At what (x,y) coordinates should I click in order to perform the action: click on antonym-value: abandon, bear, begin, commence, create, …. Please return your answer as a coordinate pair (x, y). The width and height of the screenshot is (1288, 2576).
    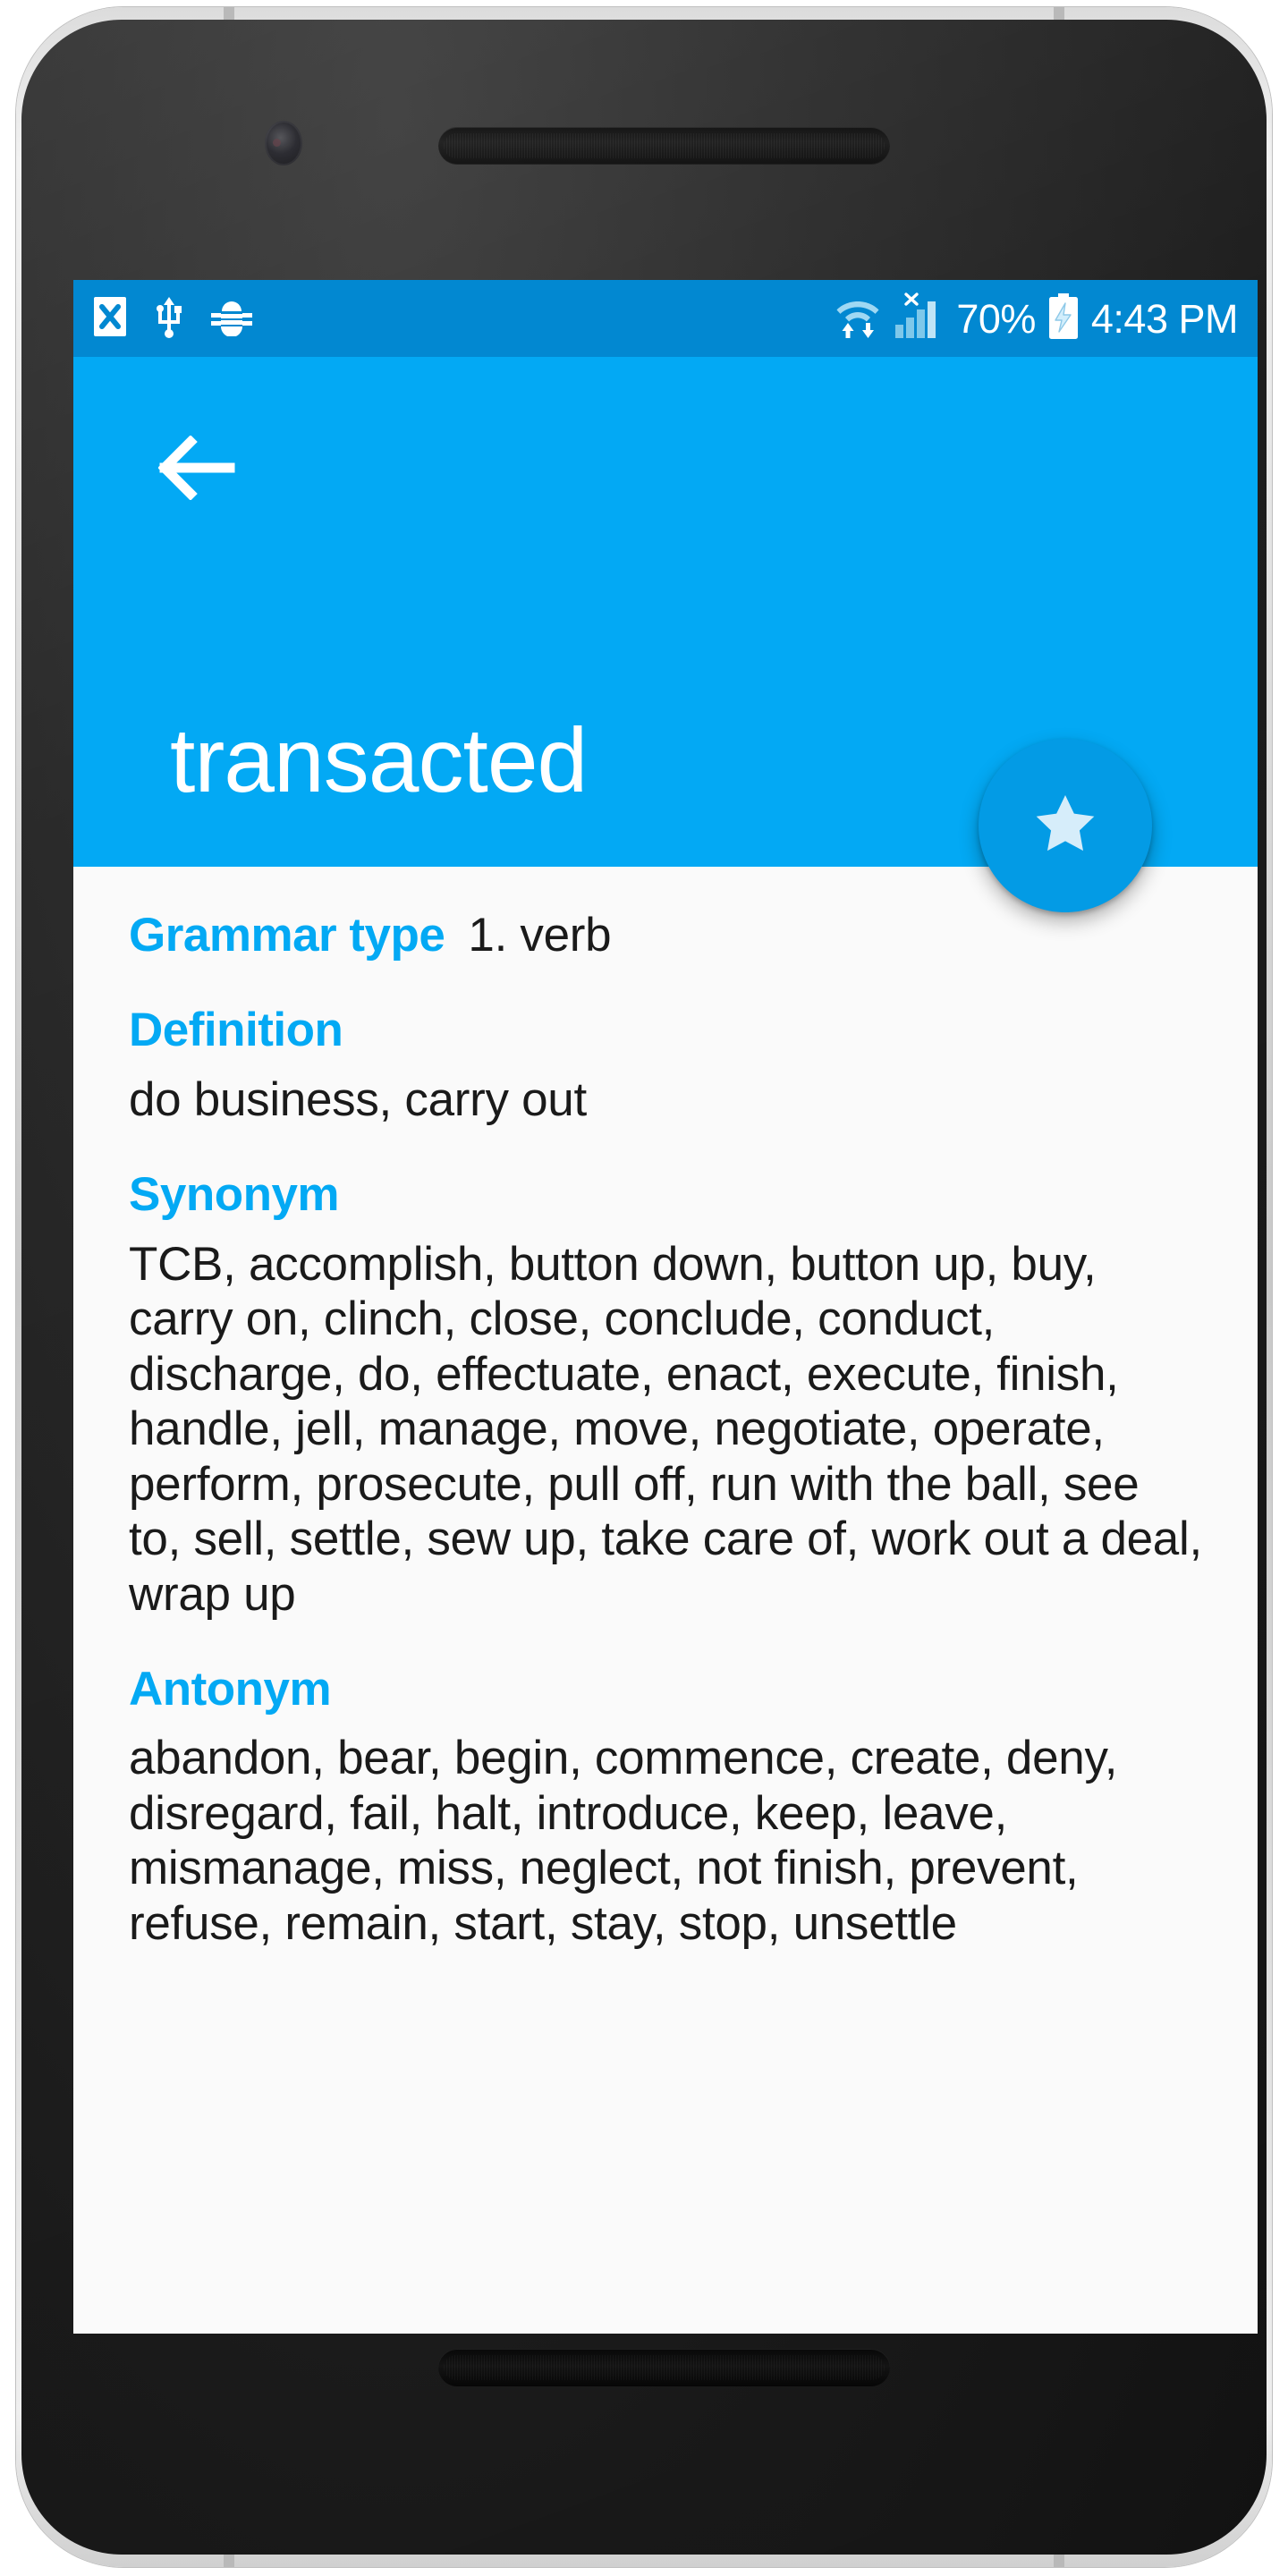
    Looking at the image, I should click on (623, 1841).